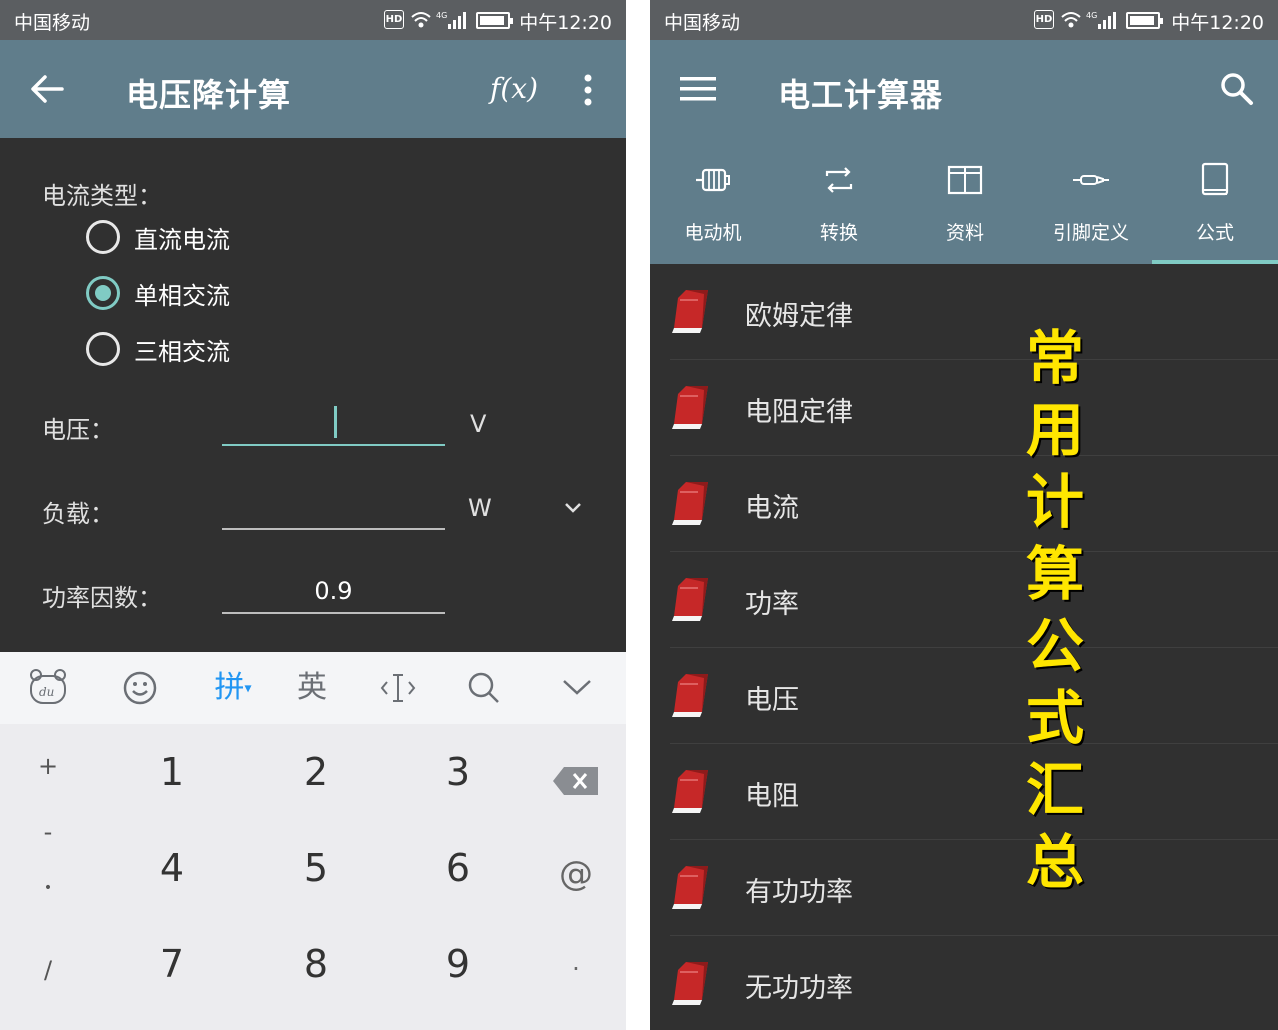 The width and height of the screenshot is (1278, 1030). I want to click on list-item-label: 电压, so click(772, 700).